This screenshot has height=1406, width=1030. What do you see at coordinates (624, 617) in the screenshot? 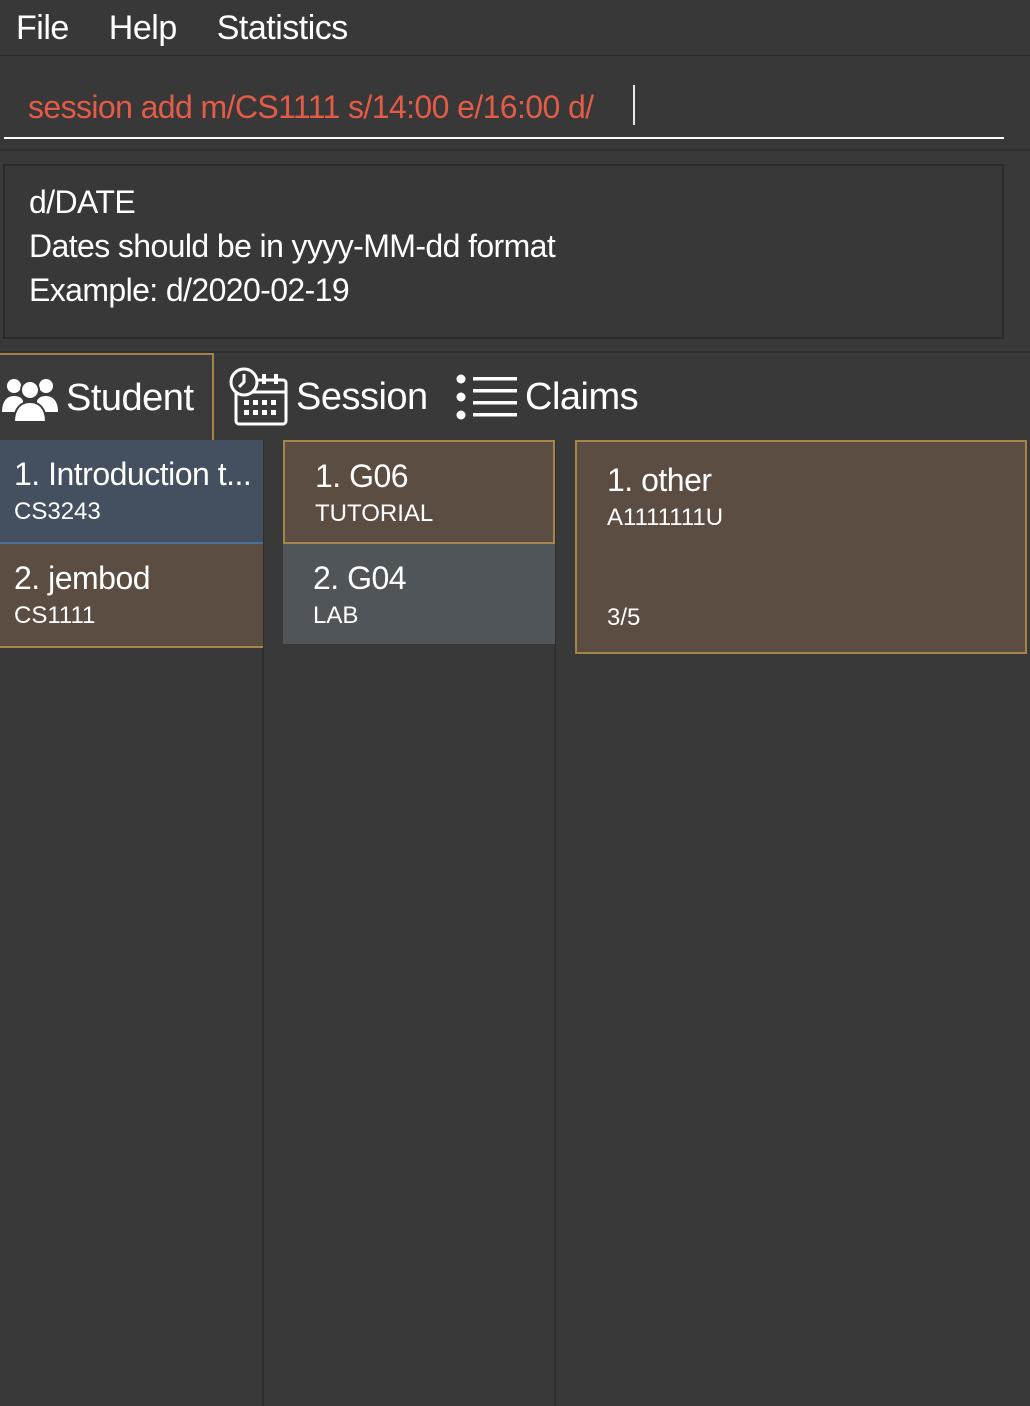
I see `claim-progress: 3/5` at bounding box center [624, 617].